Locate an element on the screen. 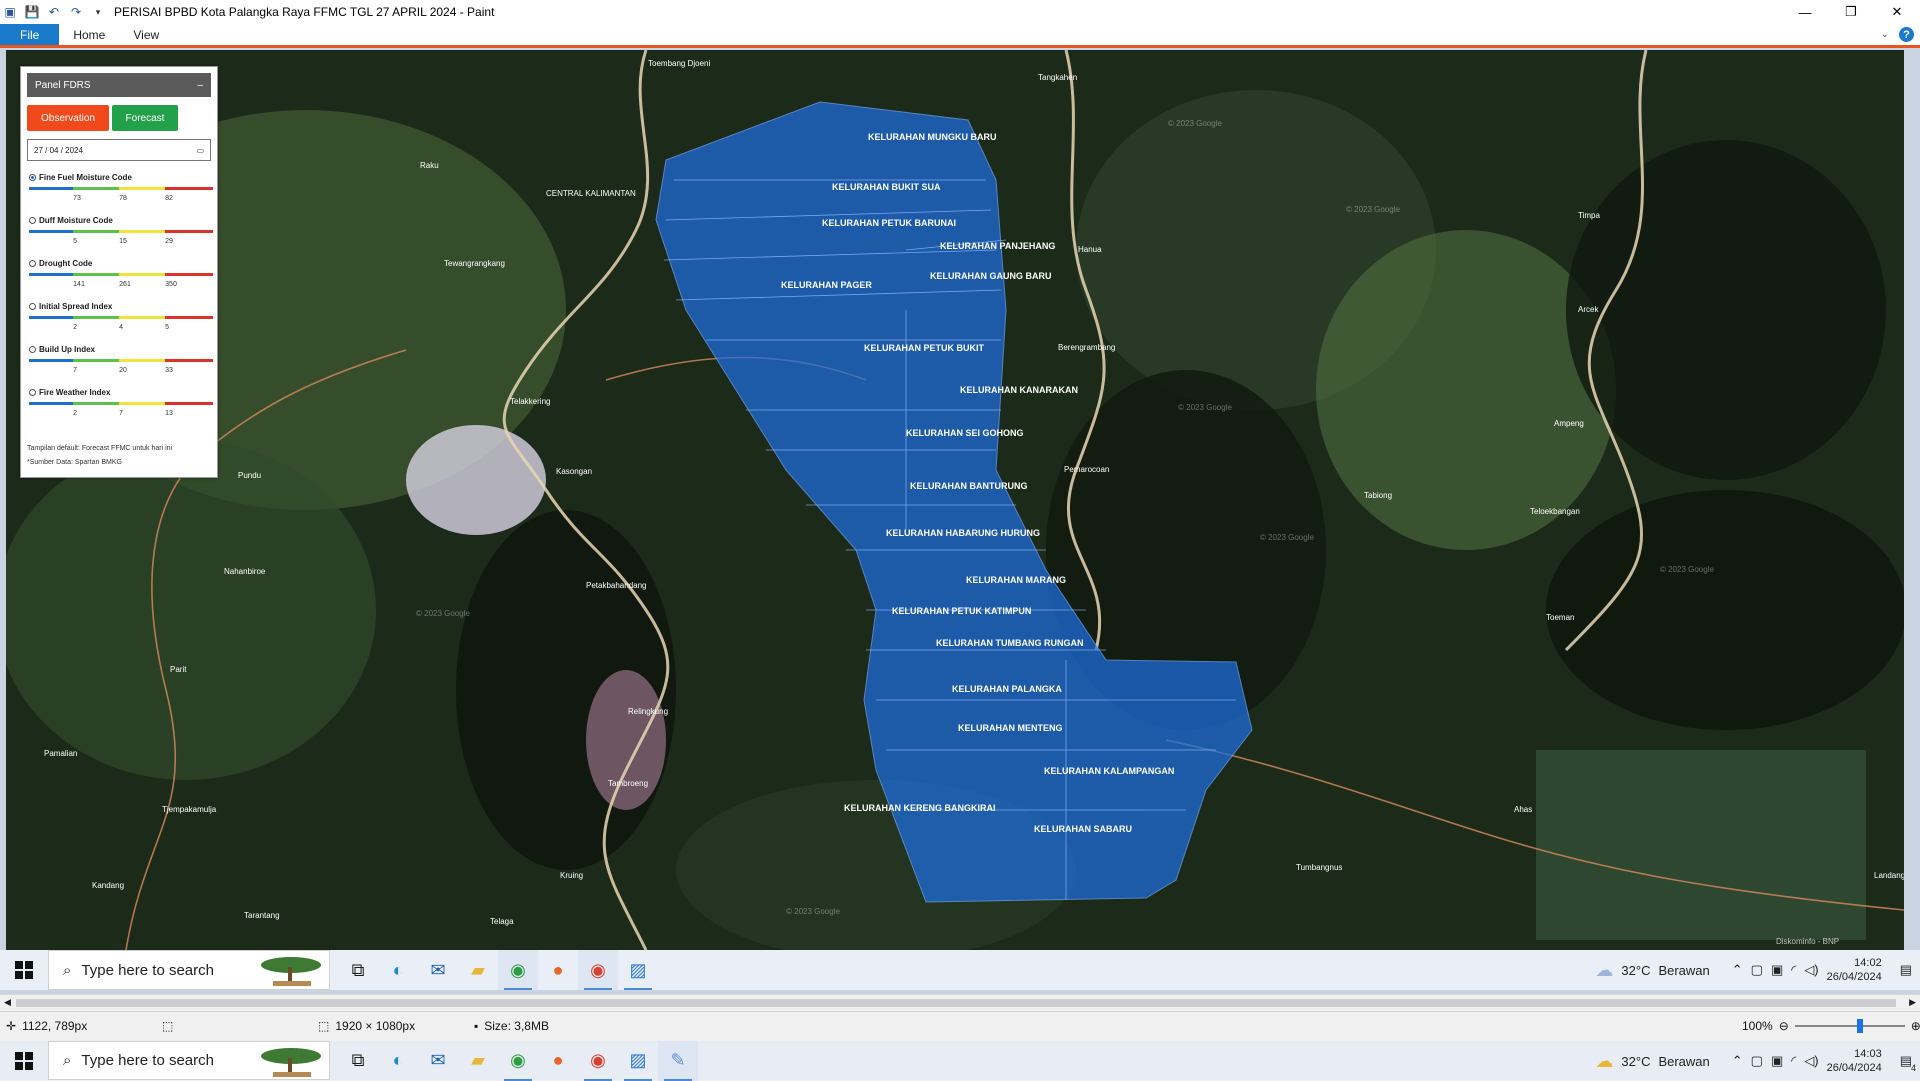  redo-icon: ↷ is located at coordinates (76, 12).